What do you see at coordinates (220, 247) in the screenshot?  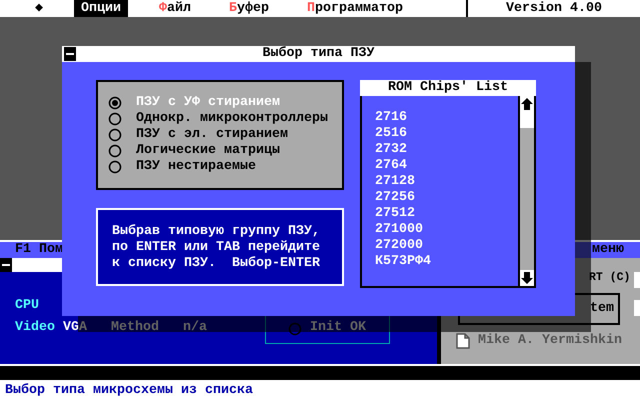 I see `hint-text: Выбрав типовую группу ПЗУ, по ENTER или TAB перейдите к списку ПЗУ. Выбор-ENTER` at bounding box center [220, 247].